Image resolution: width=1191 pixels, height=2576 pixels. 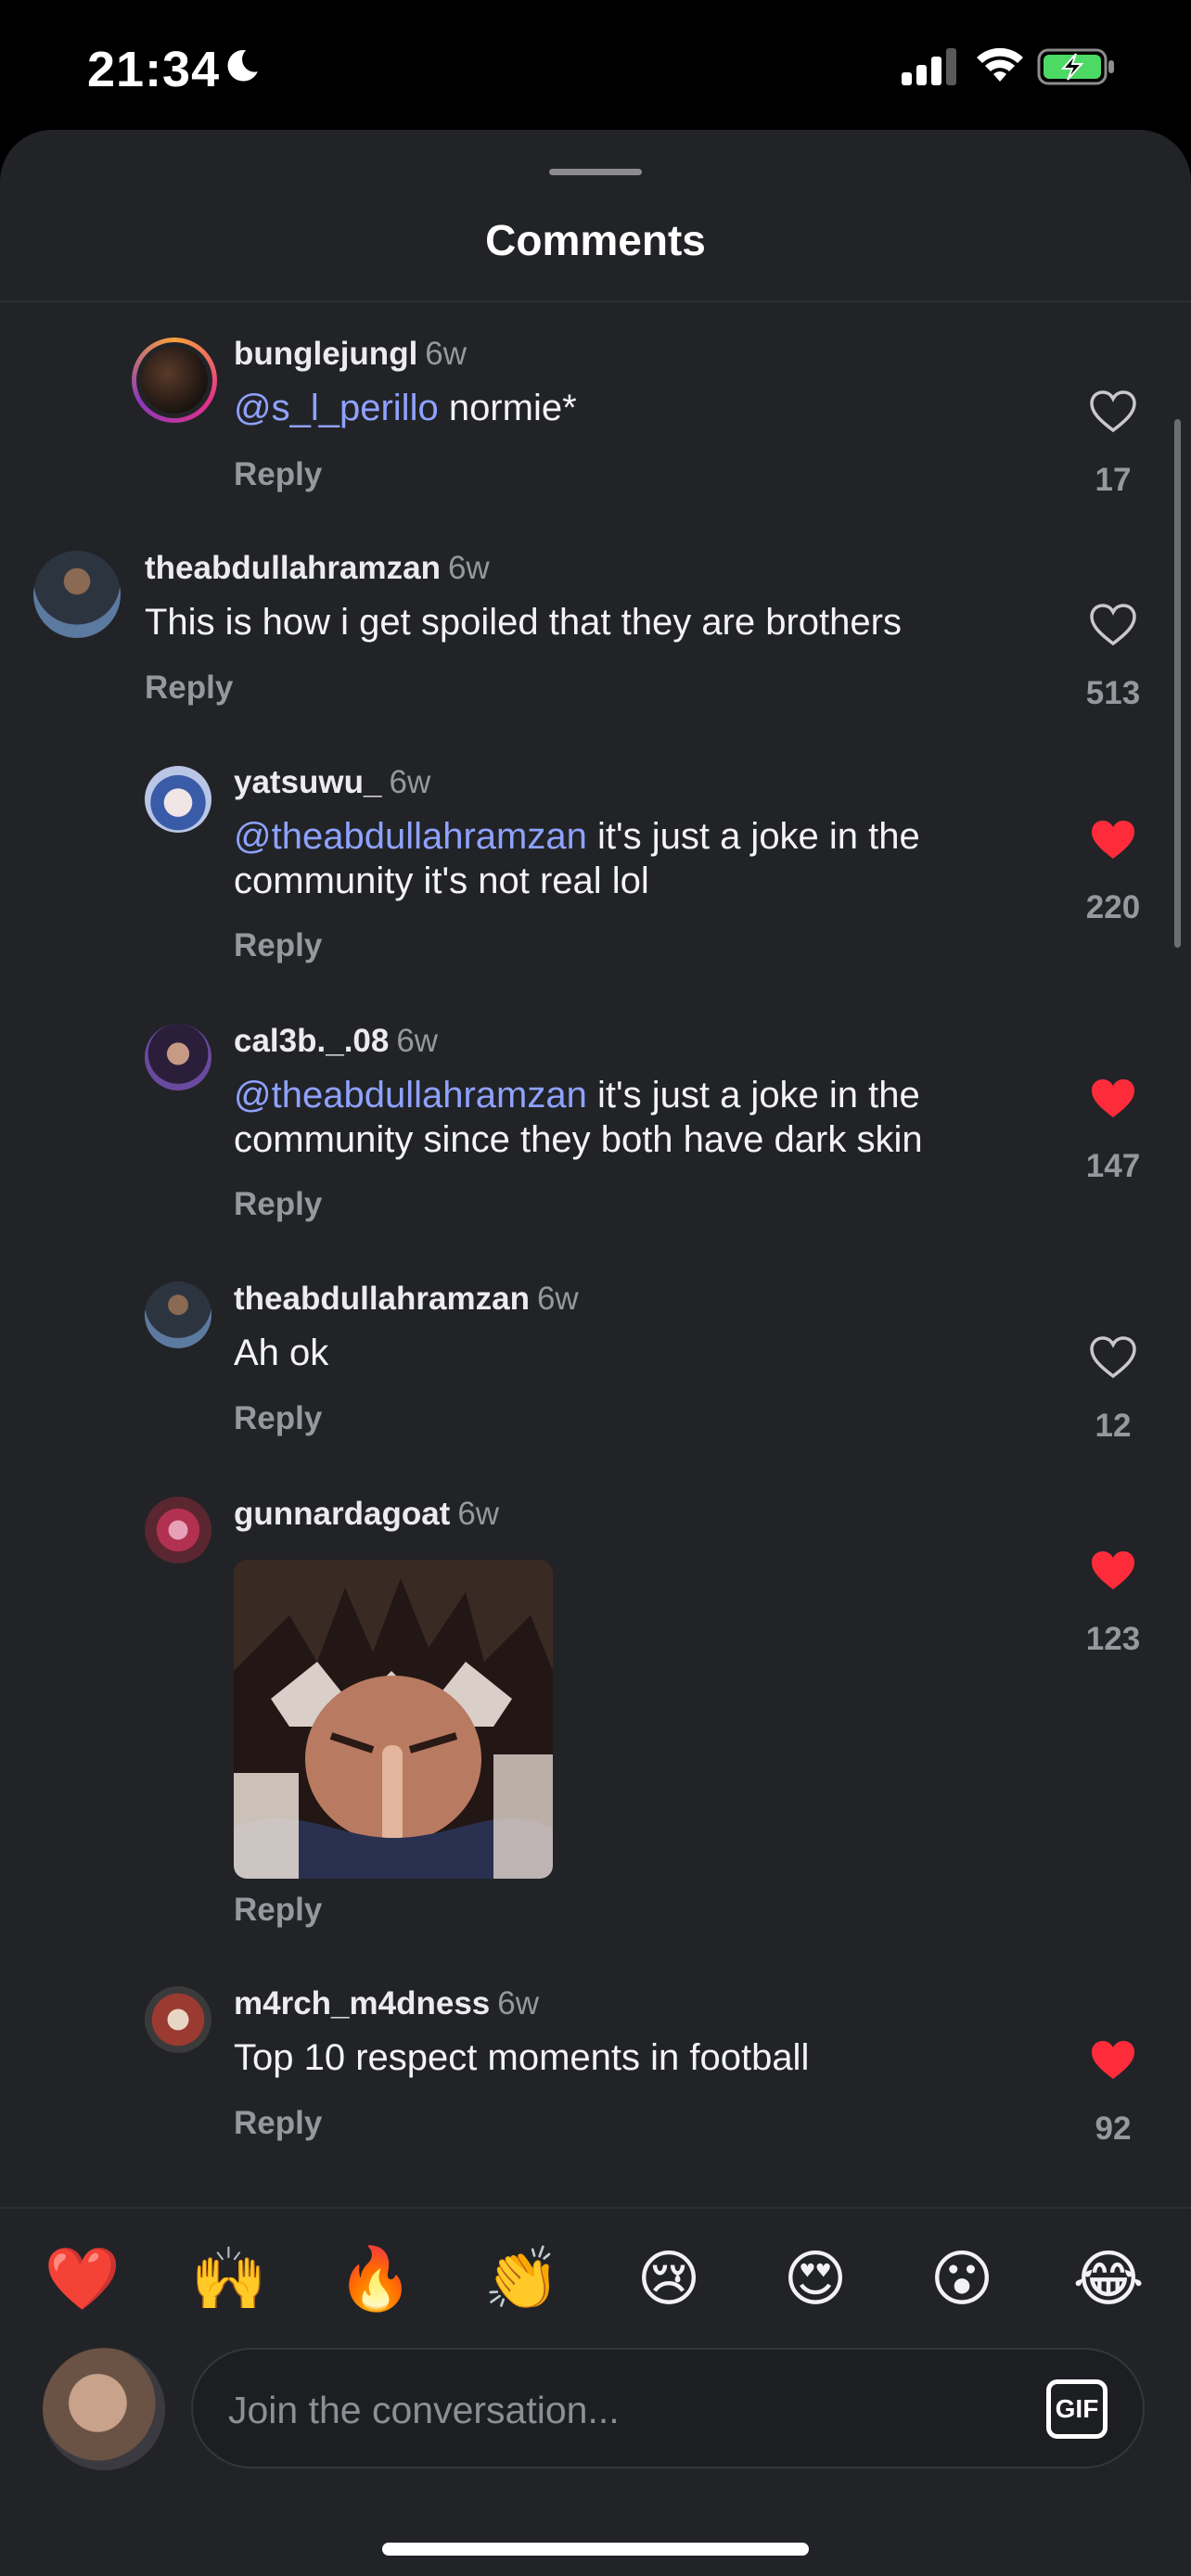 I want to click on moon-icon, so click(x=242, y=66).